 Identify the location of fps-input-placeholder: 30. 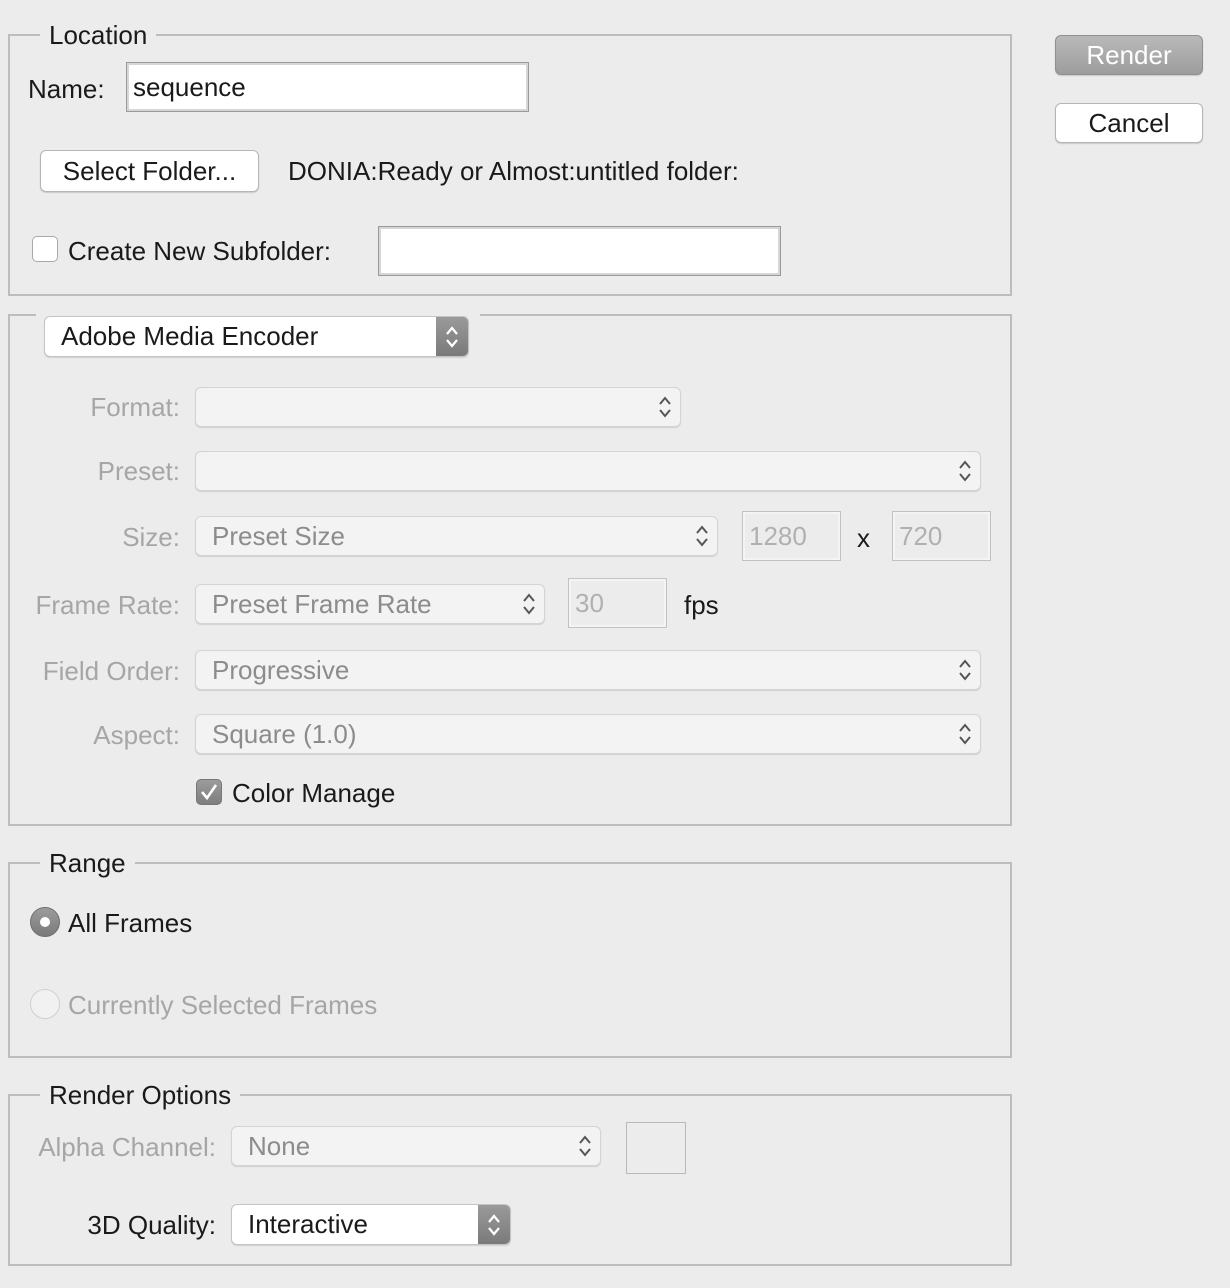
(589, 602).